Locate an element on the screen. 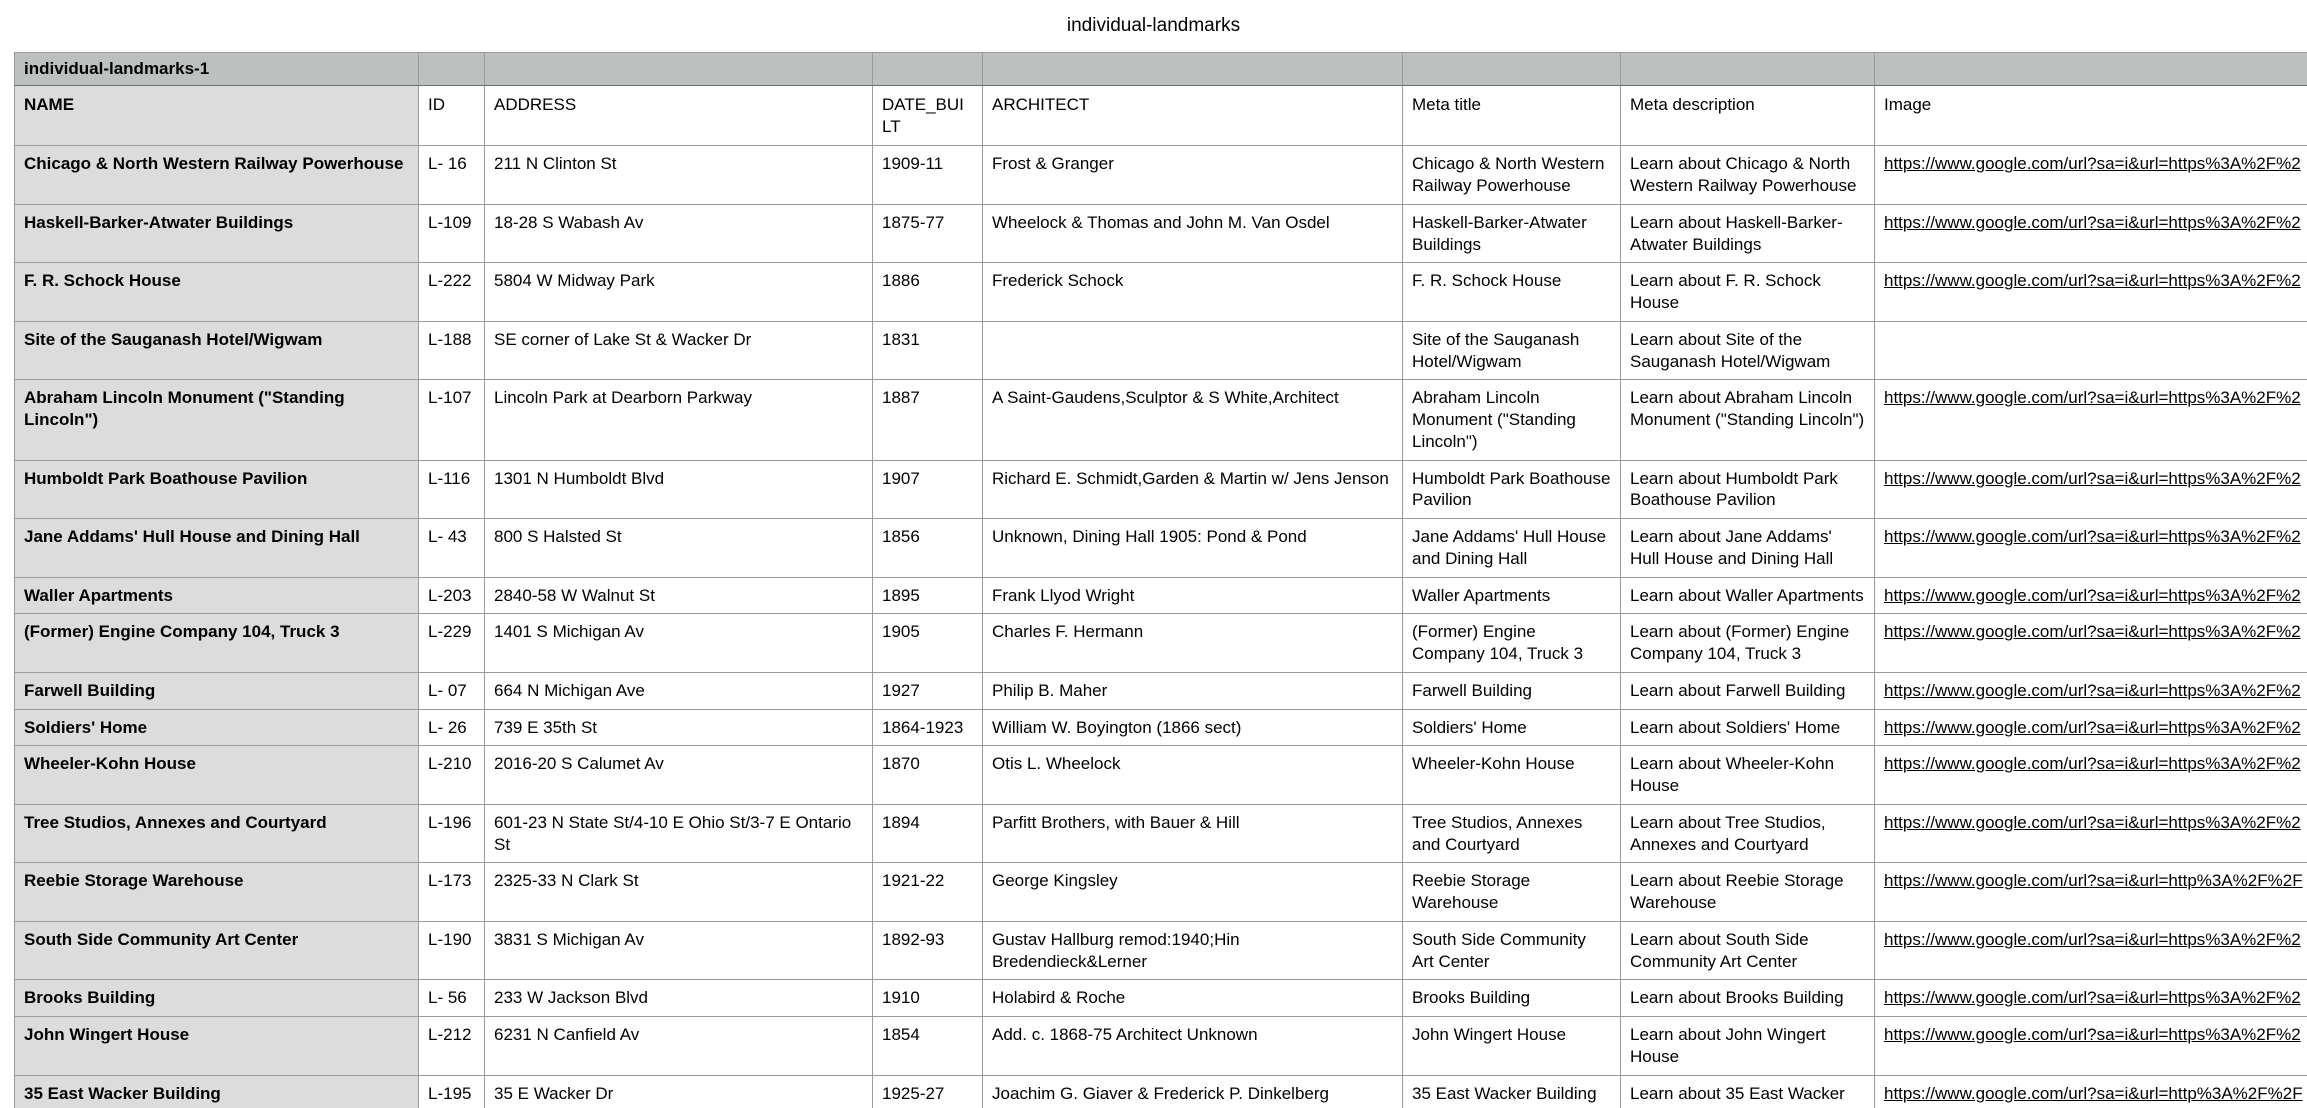 Image resolution: width=2307 pixels, height=1108 pixels. cell-name: F. R. Schock House is located at coordinates (216, 292).